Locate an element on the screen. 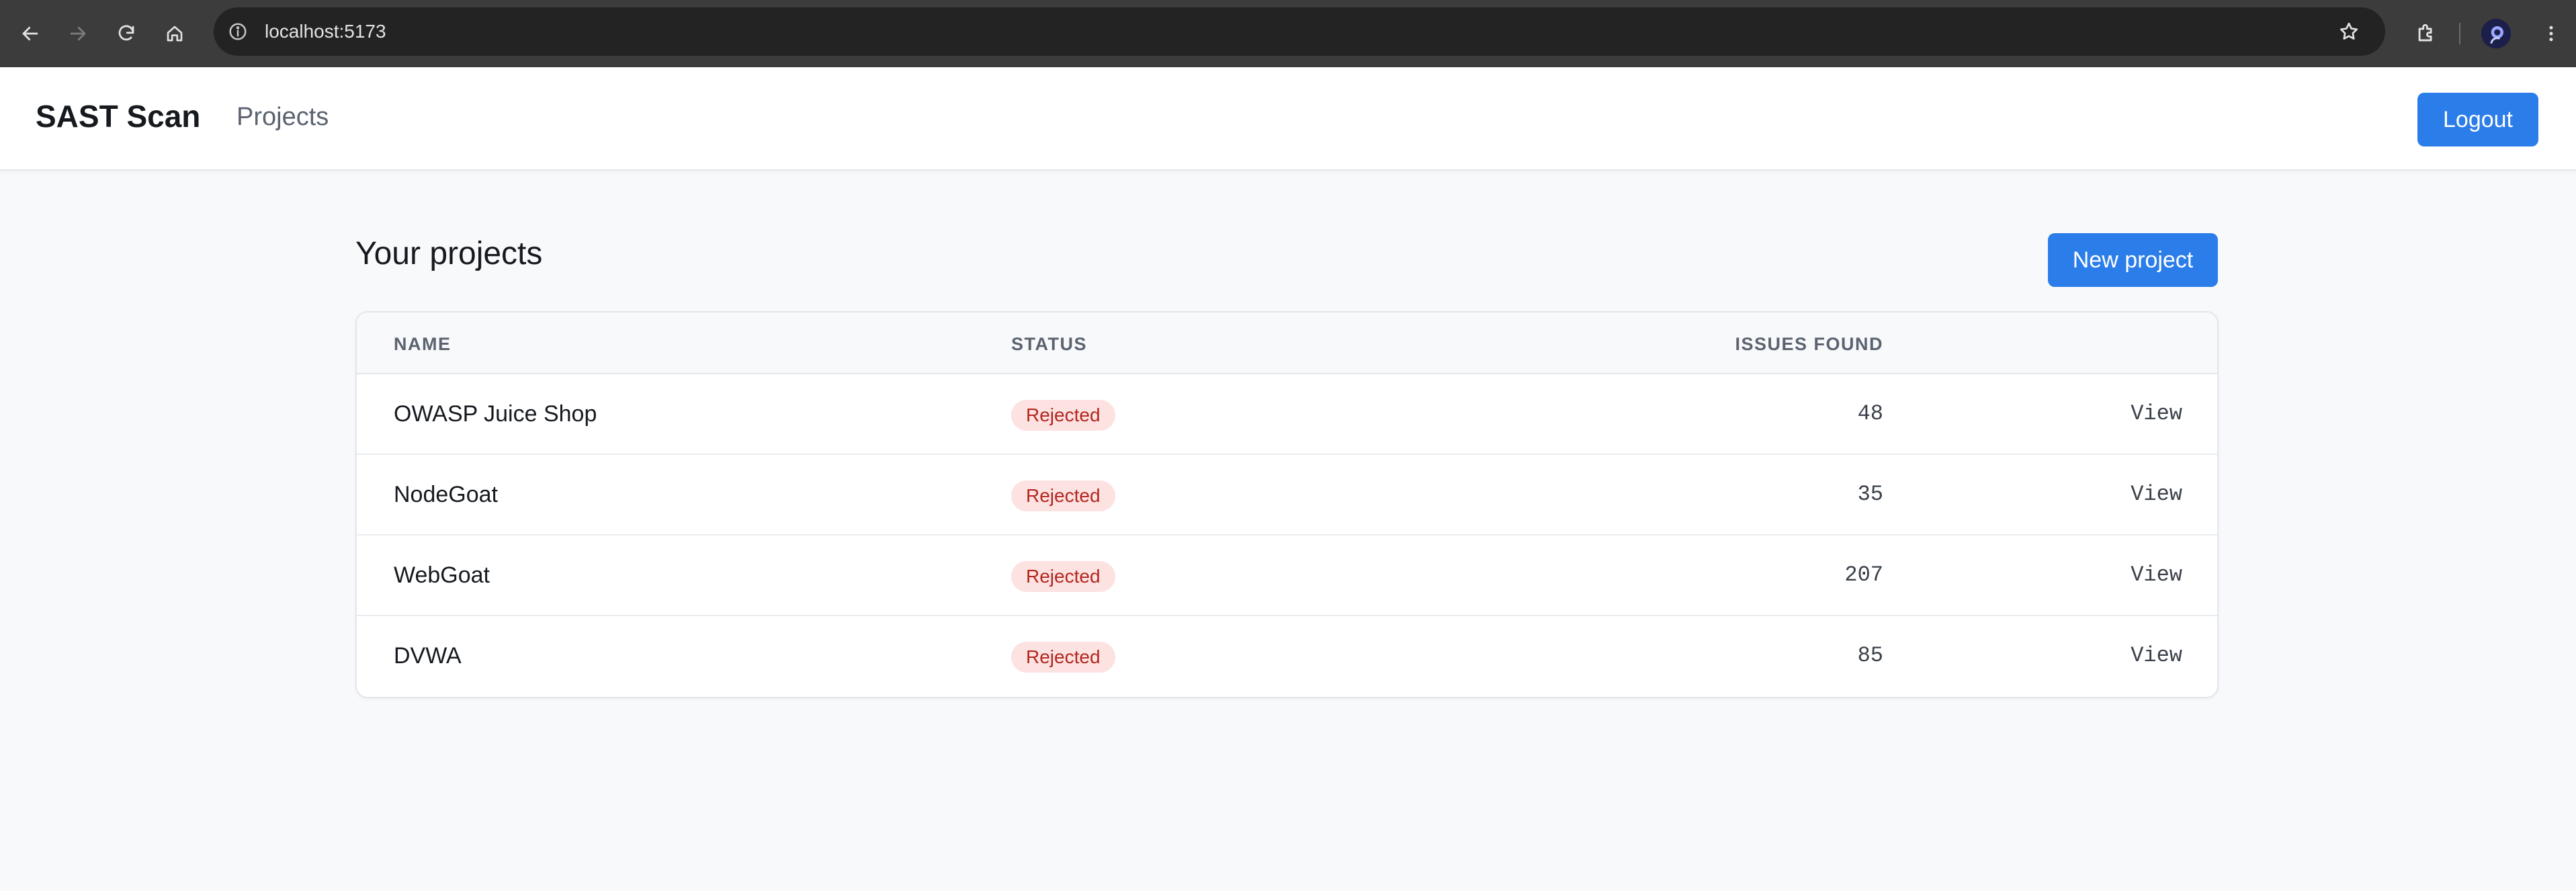 Image resolution: width=2576 pixels, height=891 pixels. extensions-icon is located at coordinates (2425, 33).